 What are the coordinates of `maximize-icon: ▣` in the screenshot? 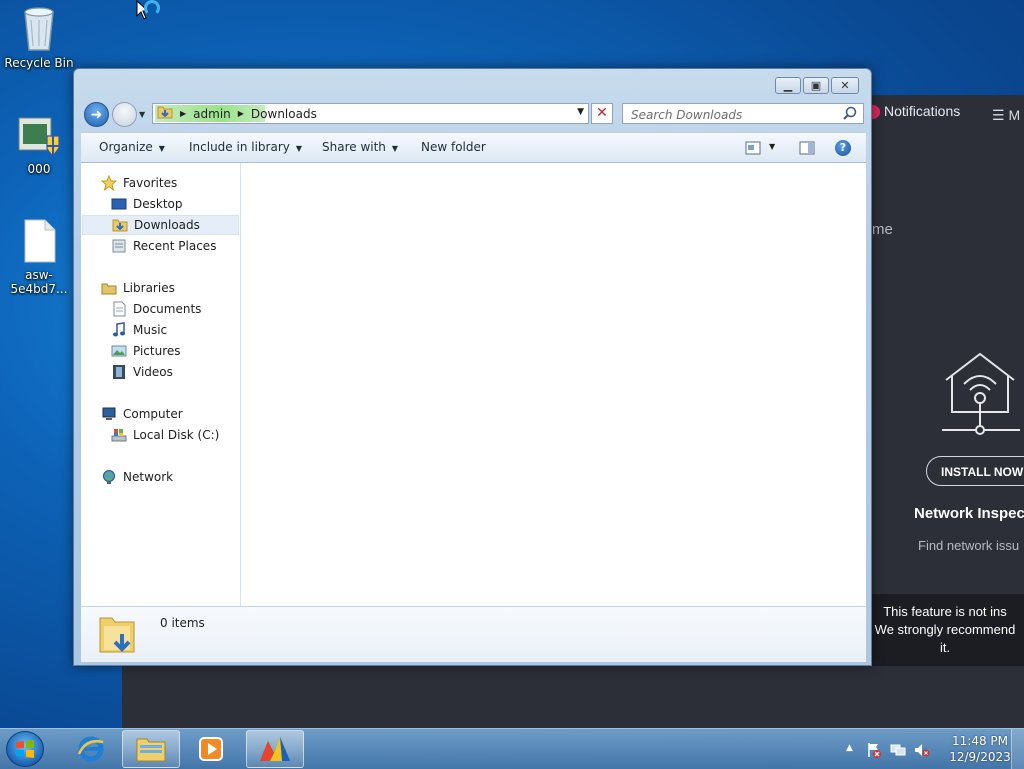 It's located at (816, 85).